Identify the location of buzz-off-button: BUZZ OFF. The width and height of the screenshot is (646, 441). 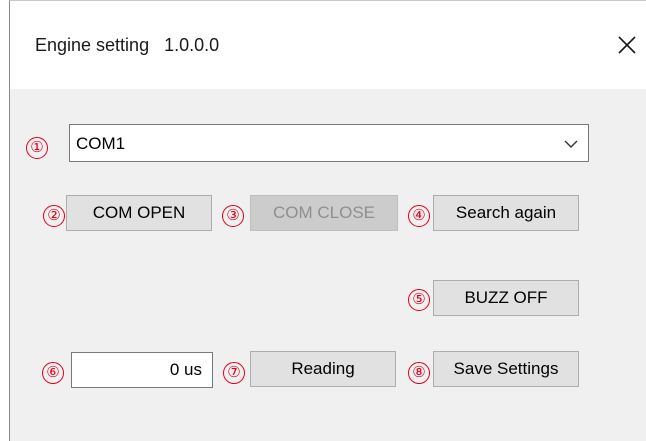
(506, 298).